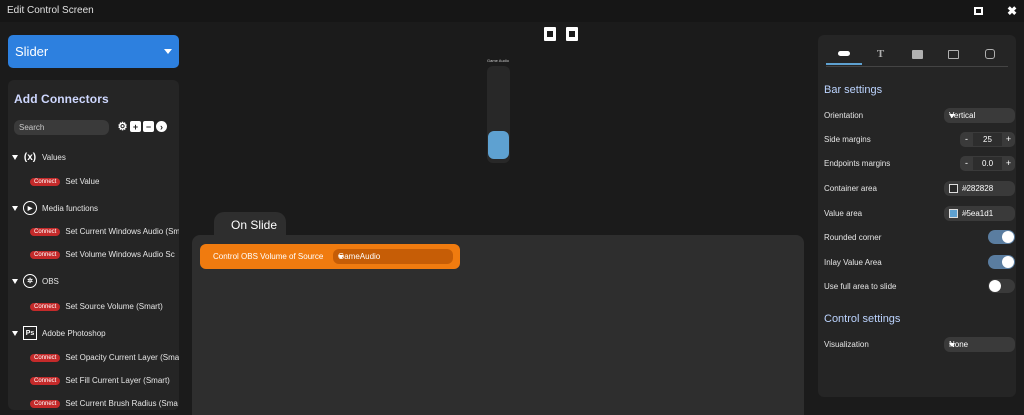  Describe the element at coordinates (561, 34) in the screenshot. I see `preview-toolbar` at that location.